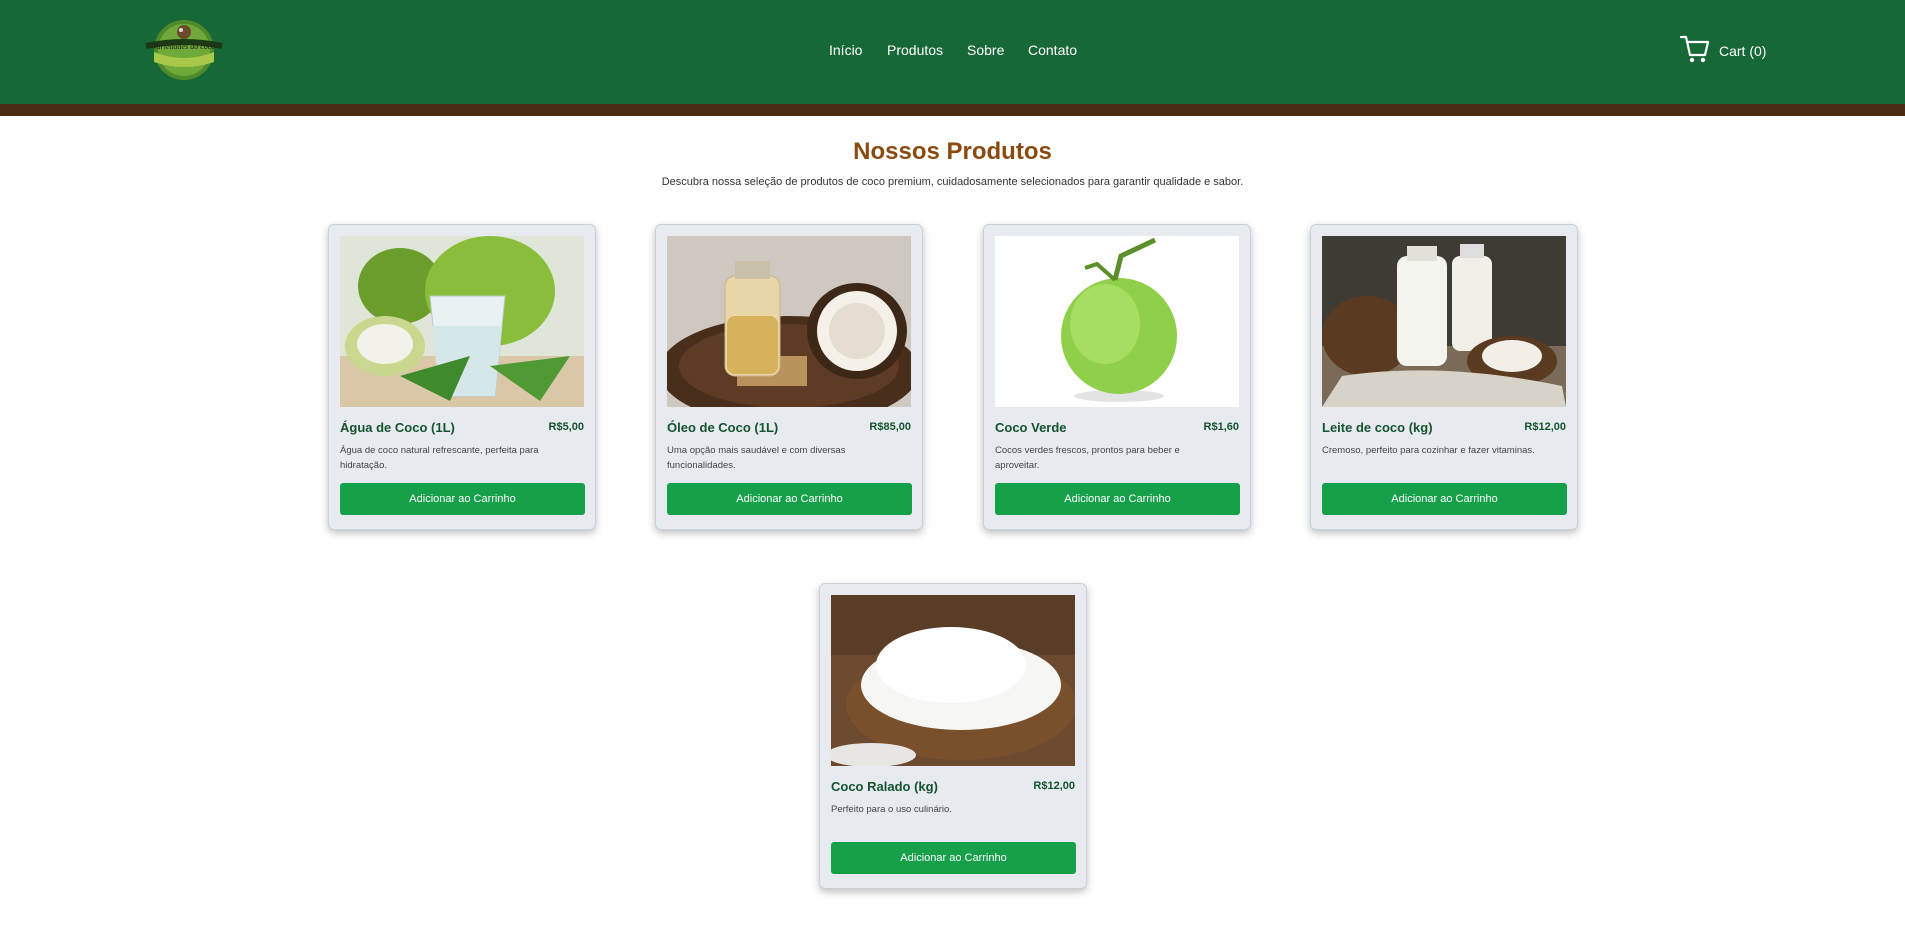 This screenshot has height=943, width=1905. I want to click on product-price: R$85,00, so click(890, 427).